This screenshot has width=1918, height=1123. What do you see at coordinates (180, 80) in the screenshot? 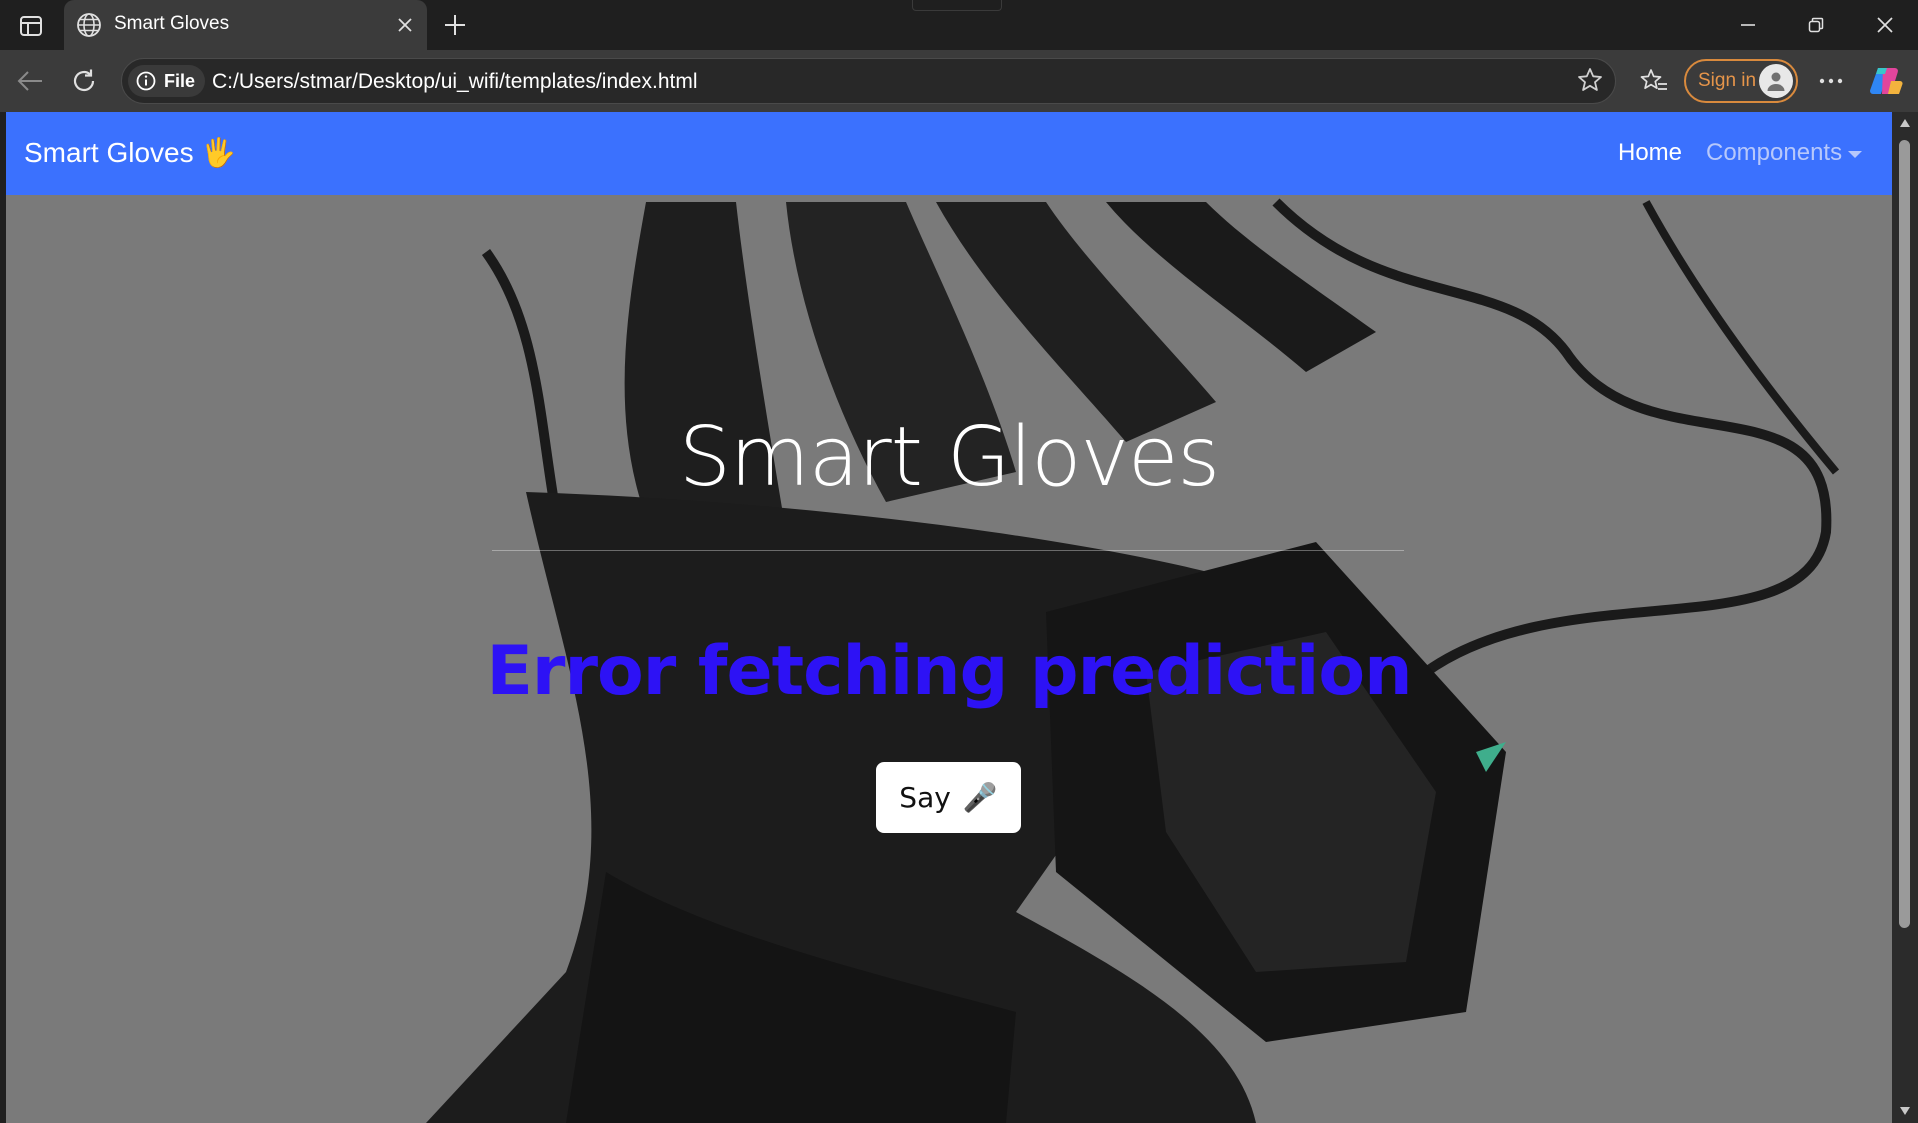
I see `file-scheme-label: File` at bounding box center [180, 80].